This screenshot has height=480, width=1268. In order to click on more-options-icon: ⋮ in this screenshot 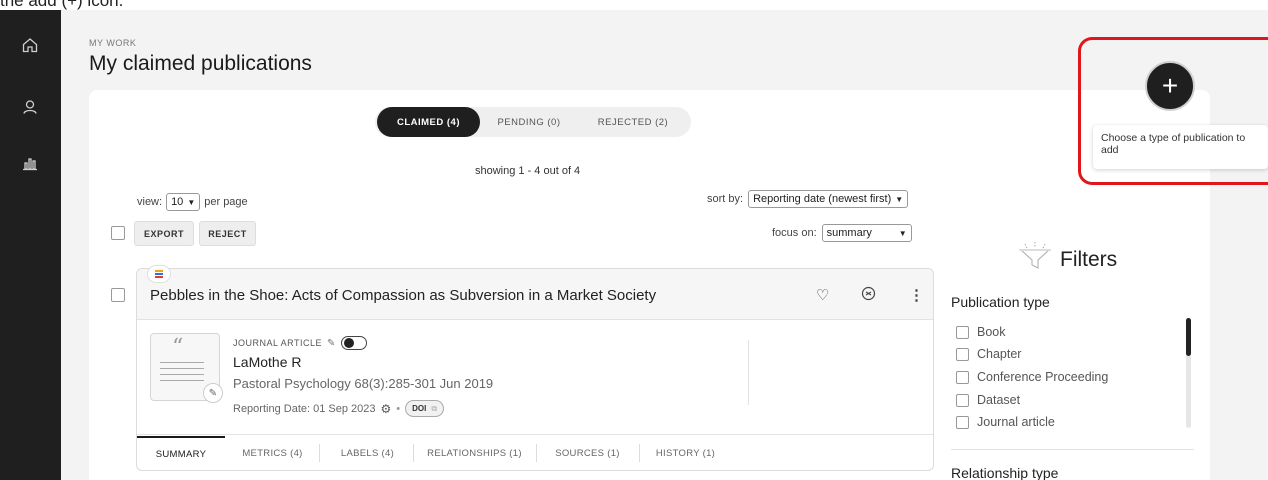, I will do `click(916, 295)`.